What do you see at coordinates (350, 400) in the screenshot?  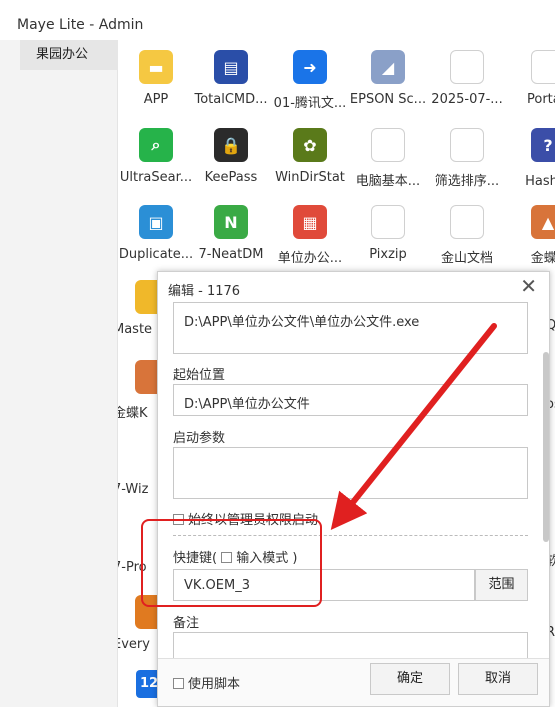 I see `start-location-field: D:\APP\单位办公文件` at bounding box center [350, 400].